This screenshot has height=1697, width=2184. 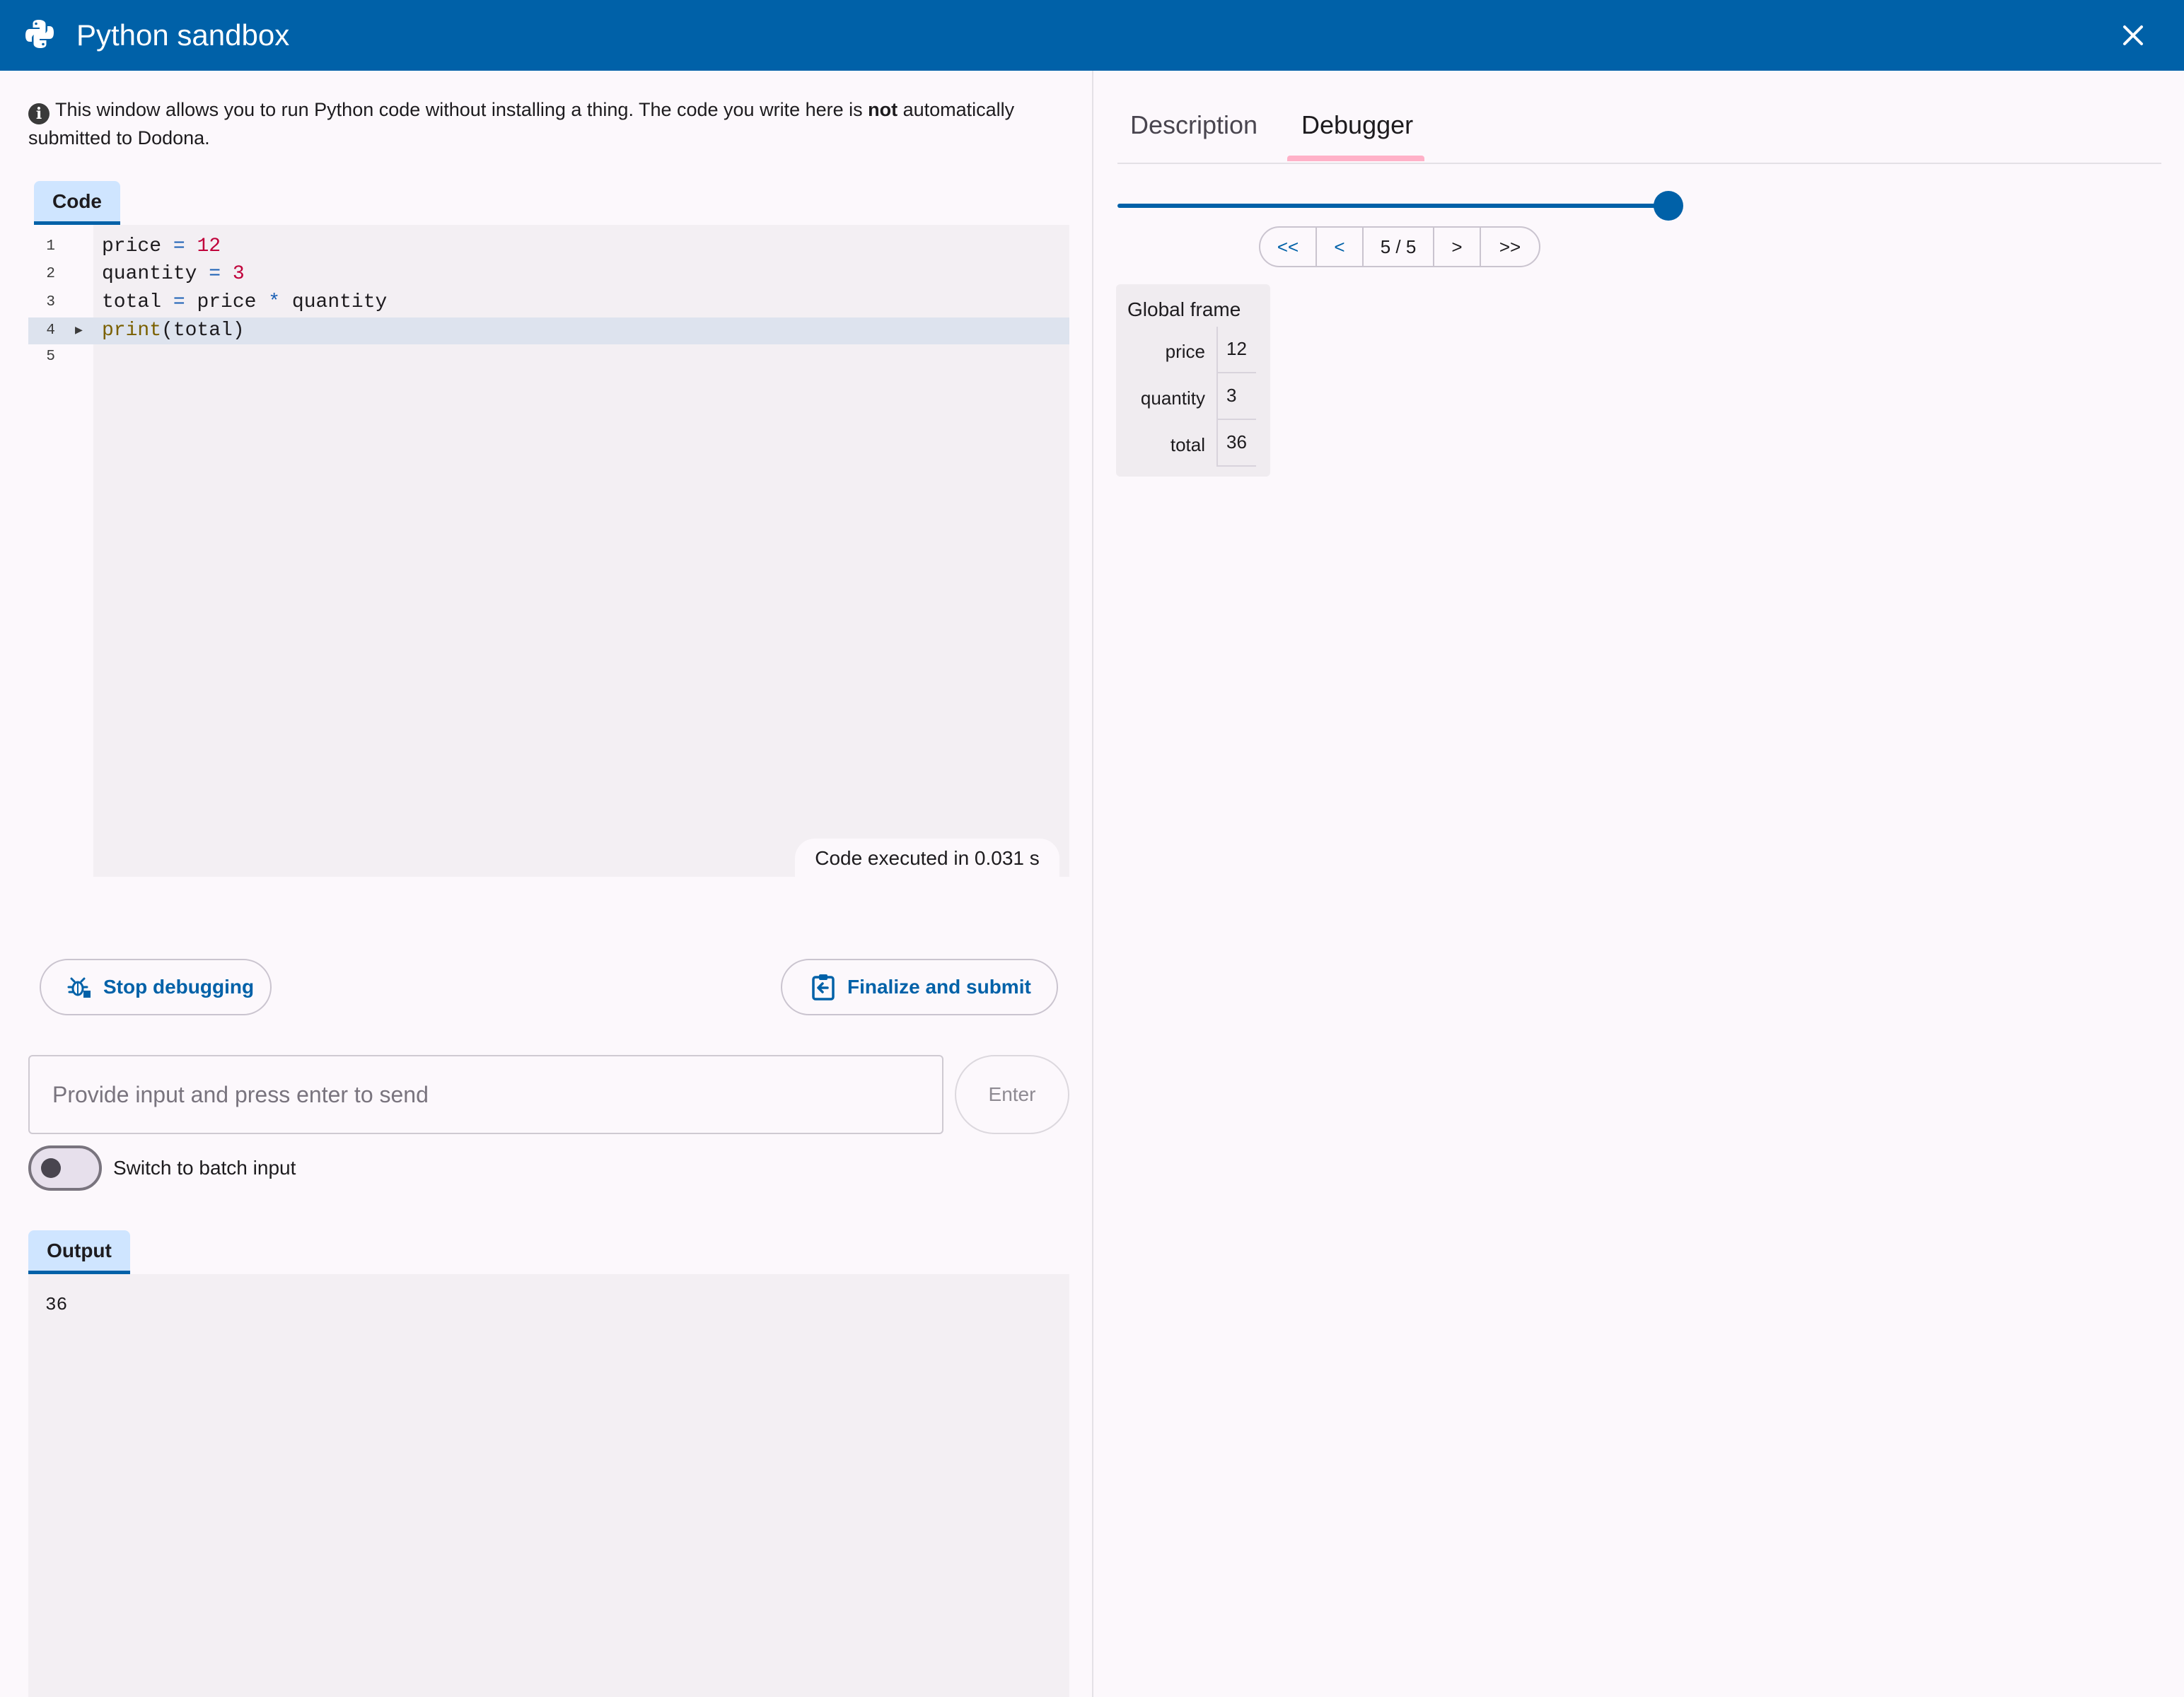 I want to click on variable-row: total 36, so click(x=1193, y=443).